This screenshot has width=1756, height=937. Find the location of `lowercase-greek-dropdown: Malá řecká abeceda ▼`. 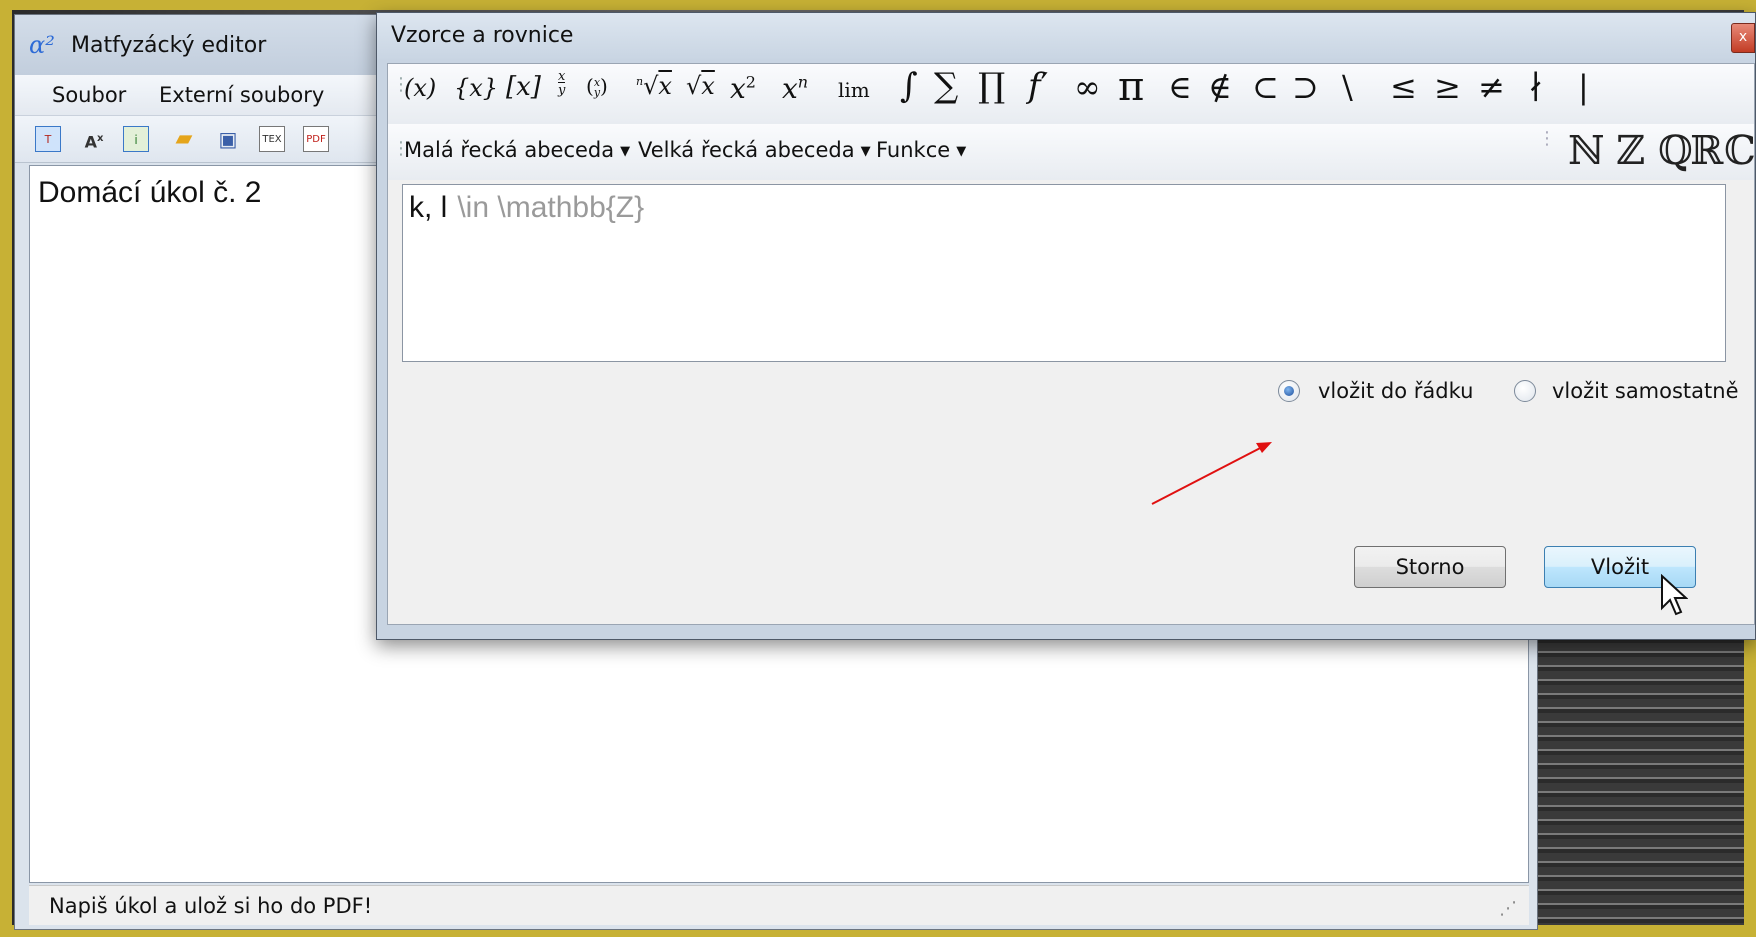

lowercase-greek-dropdown: Malá řecká abeceda ▼ is located at coordinates (517, 150).